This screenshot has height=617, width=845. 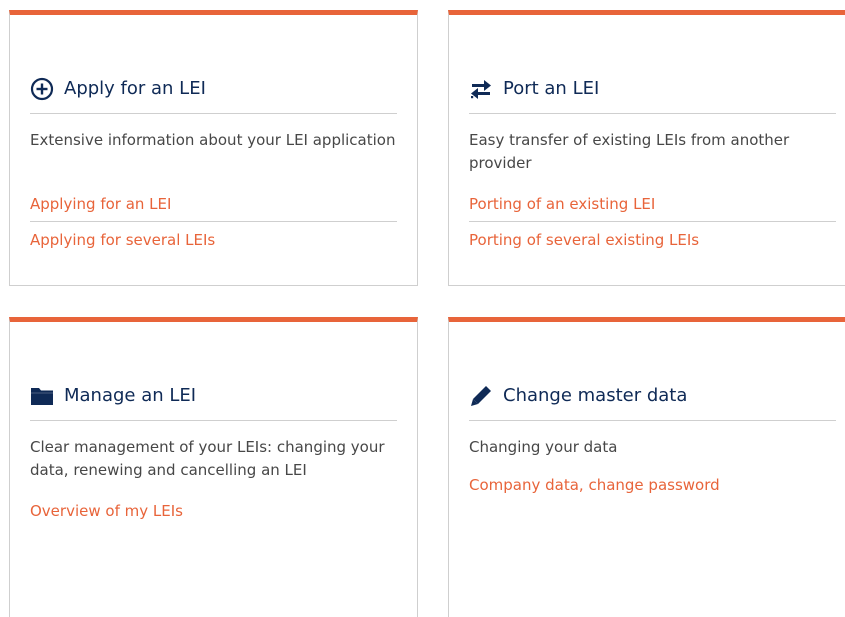 I want to click on link-overview-my-leis: Overview of my LEIs, so click(x=213, y=513).